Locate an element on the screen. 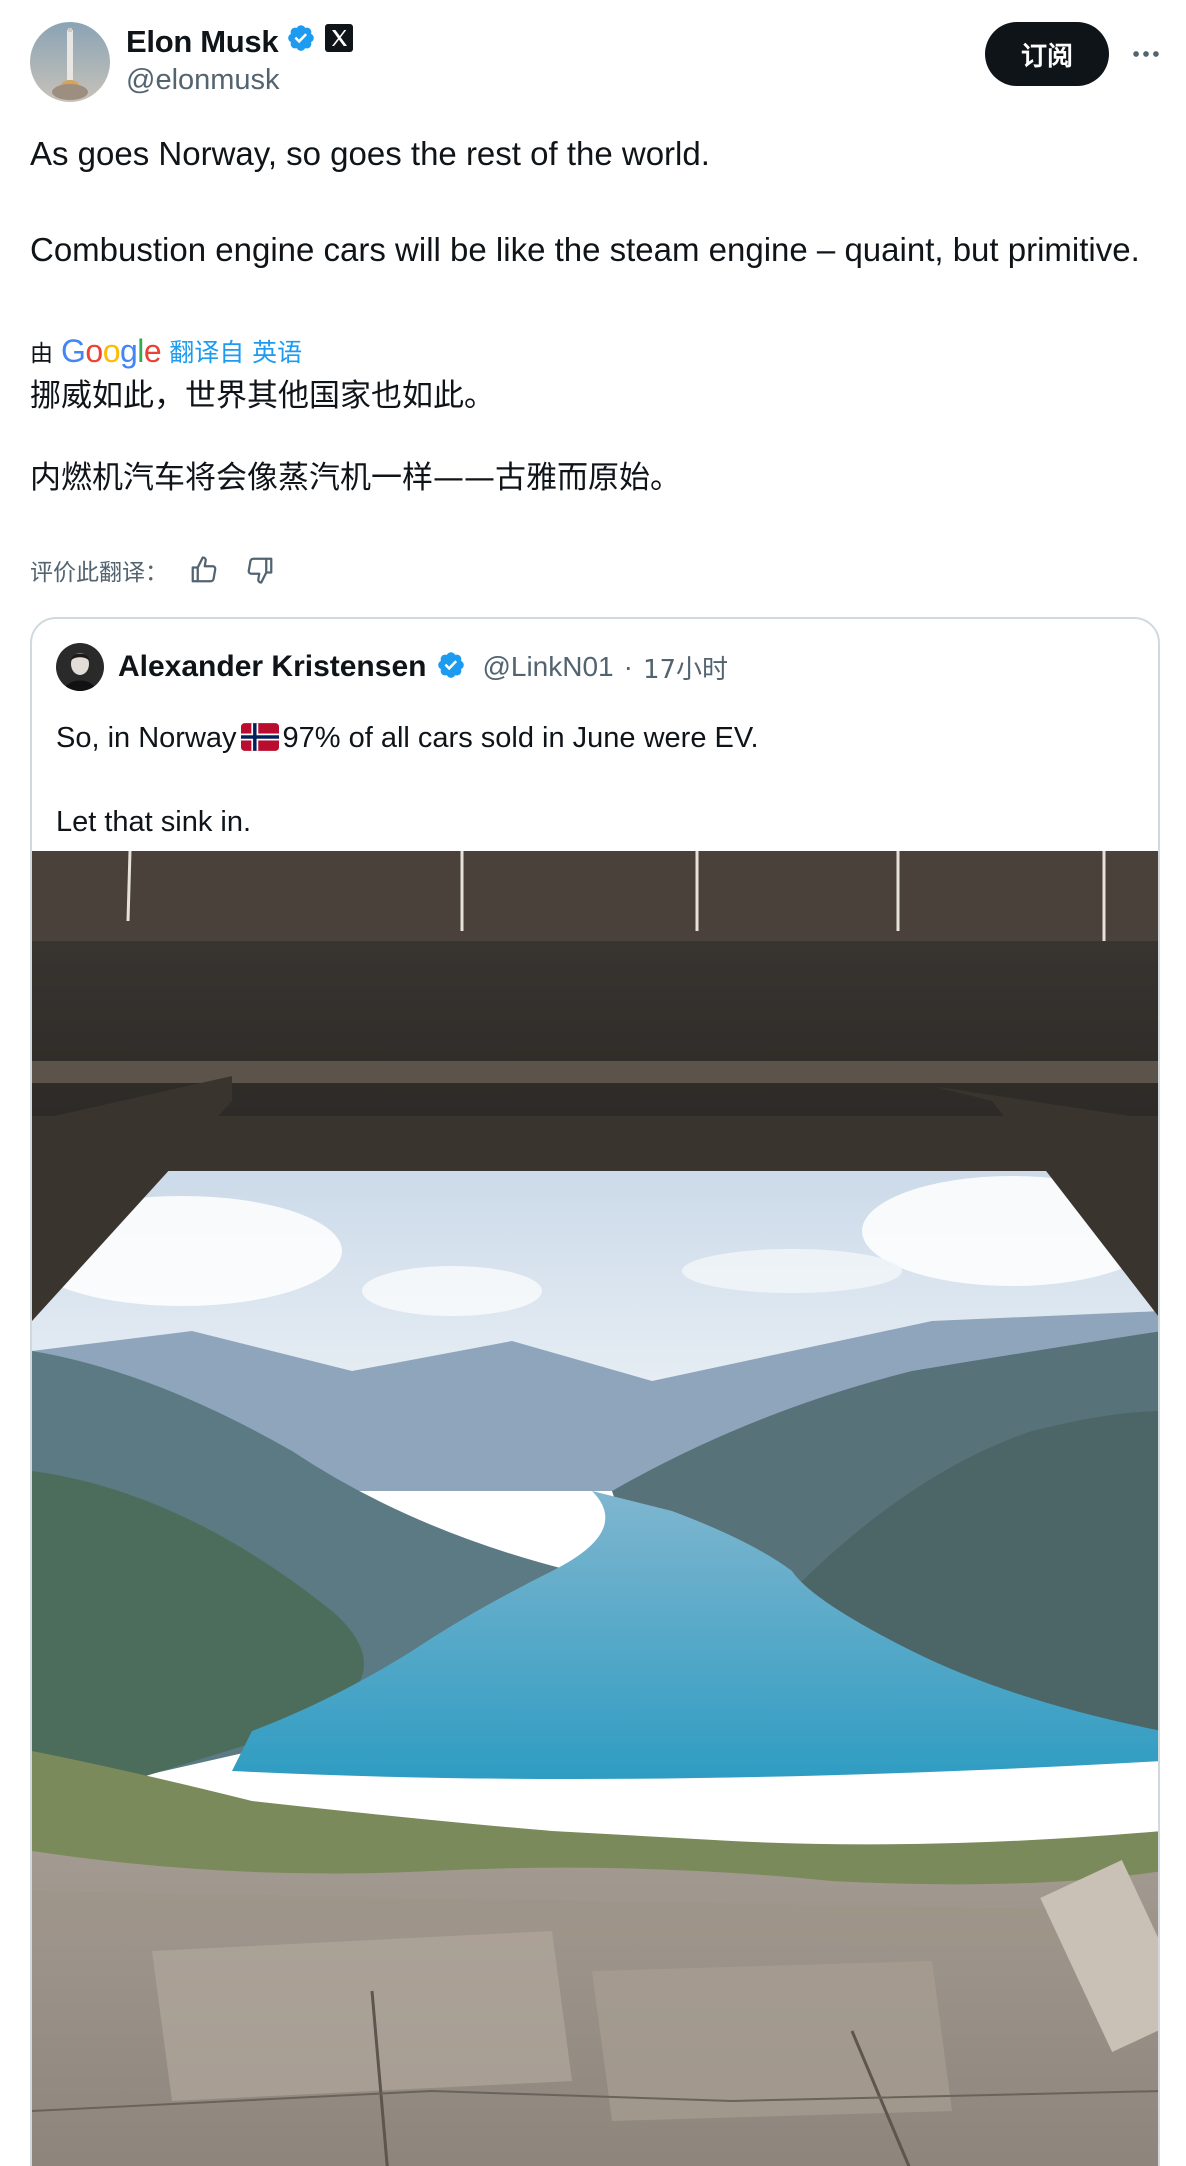 The width and height of the screenshot is (1186, 2166). rate-translation-label: 评价此翻译： is located at coordinates (99, 573).